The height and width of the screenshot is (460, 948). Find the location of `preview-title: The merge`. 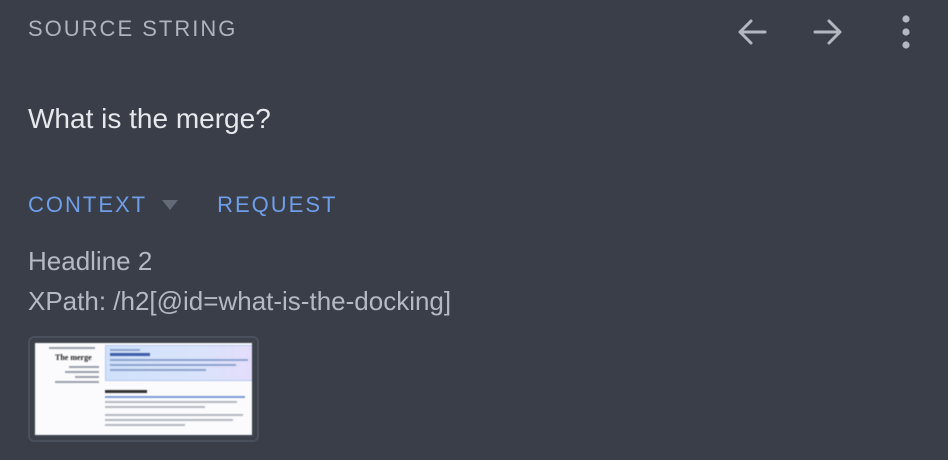

preview-title: The merge is located at coordinates (73, 357).